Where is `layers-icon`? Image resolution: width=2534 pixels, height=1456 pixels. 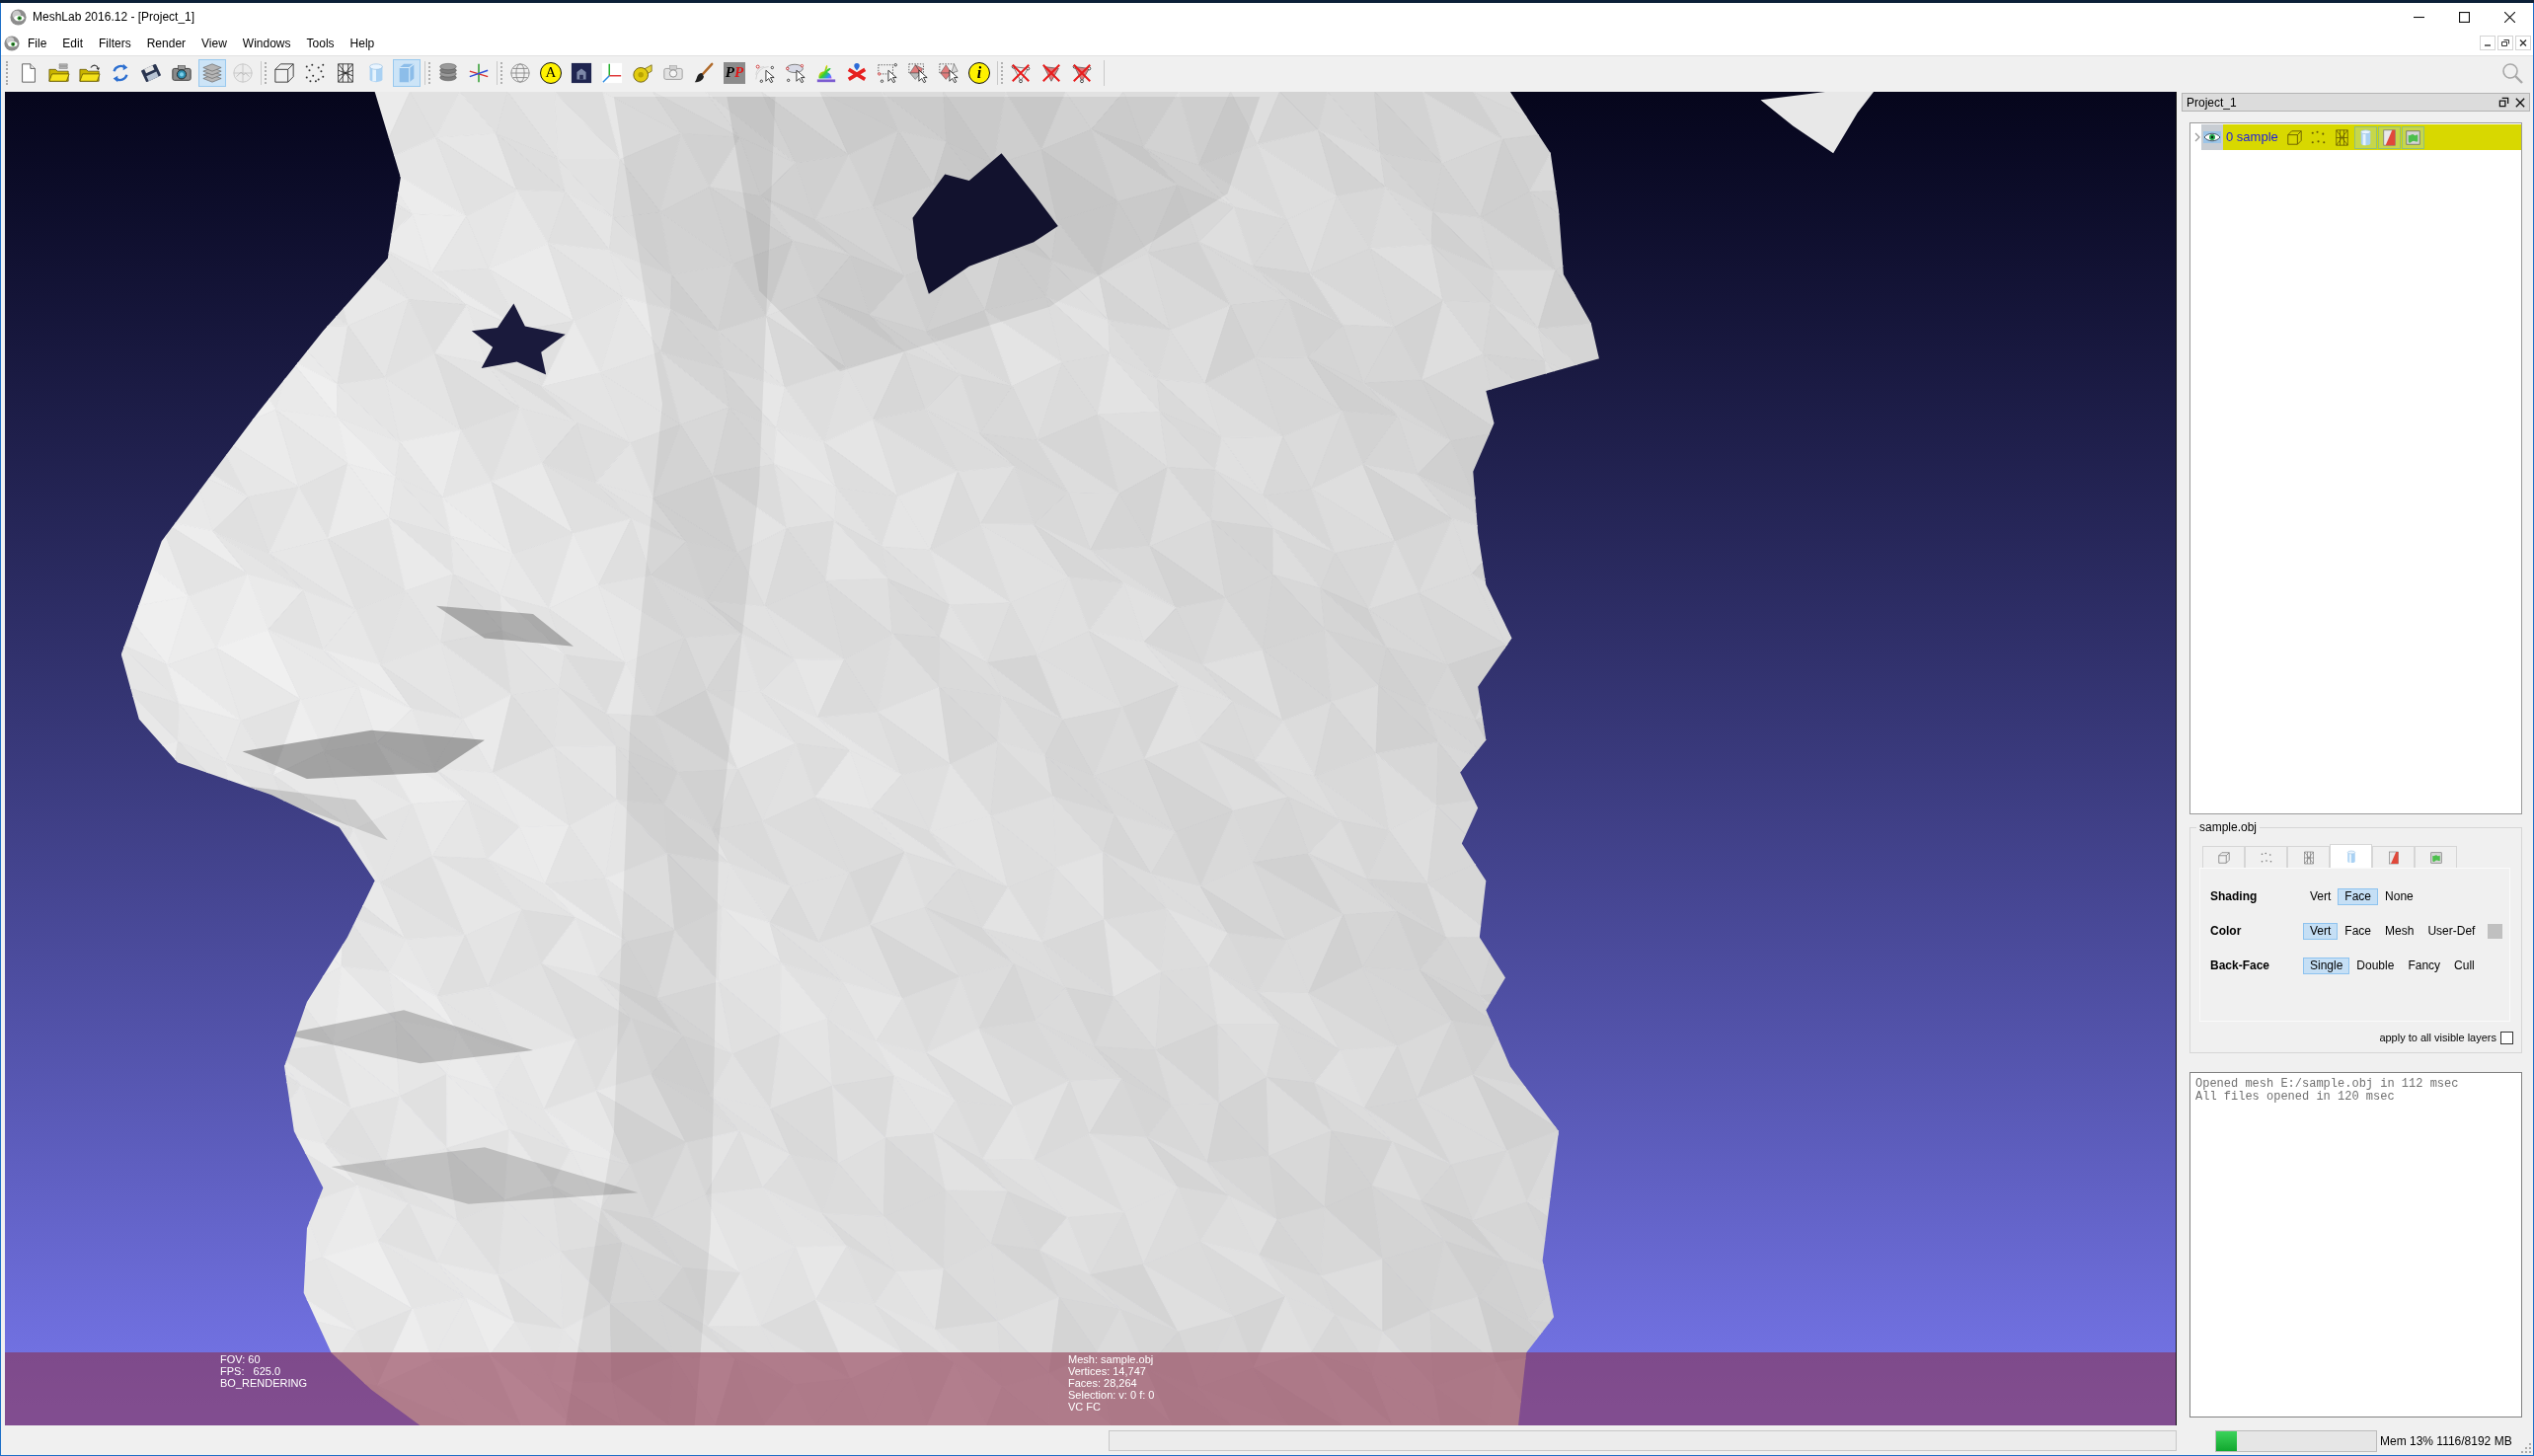 layers-icon is located at coordinates (212, 72).